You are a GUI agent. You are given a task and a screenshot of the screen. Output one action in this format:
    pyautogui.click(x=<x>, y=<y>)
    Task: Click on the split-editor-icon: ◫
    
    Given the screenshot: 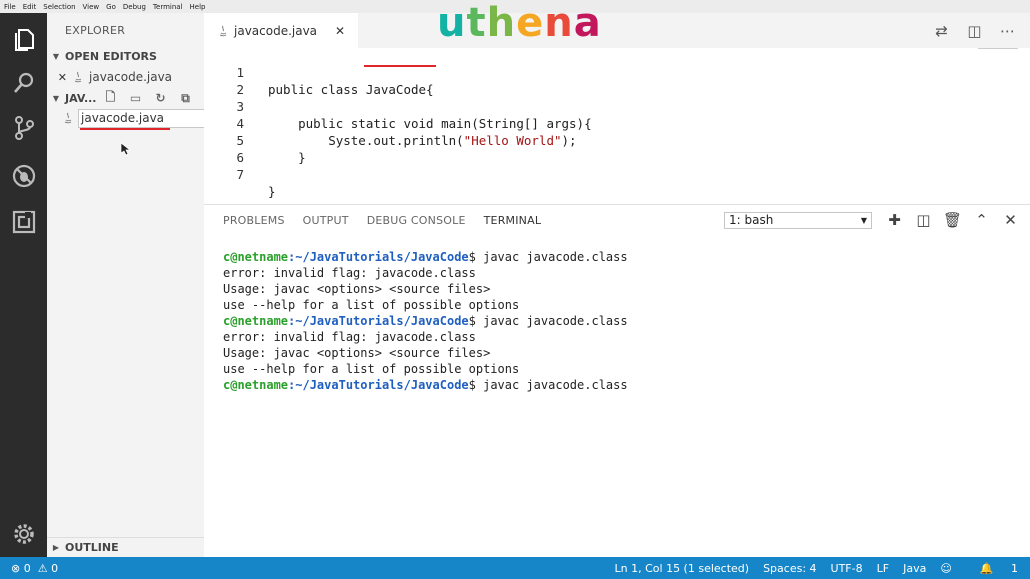 What is the action you would take?
    pyautogui.click(x=974, y=31)
    